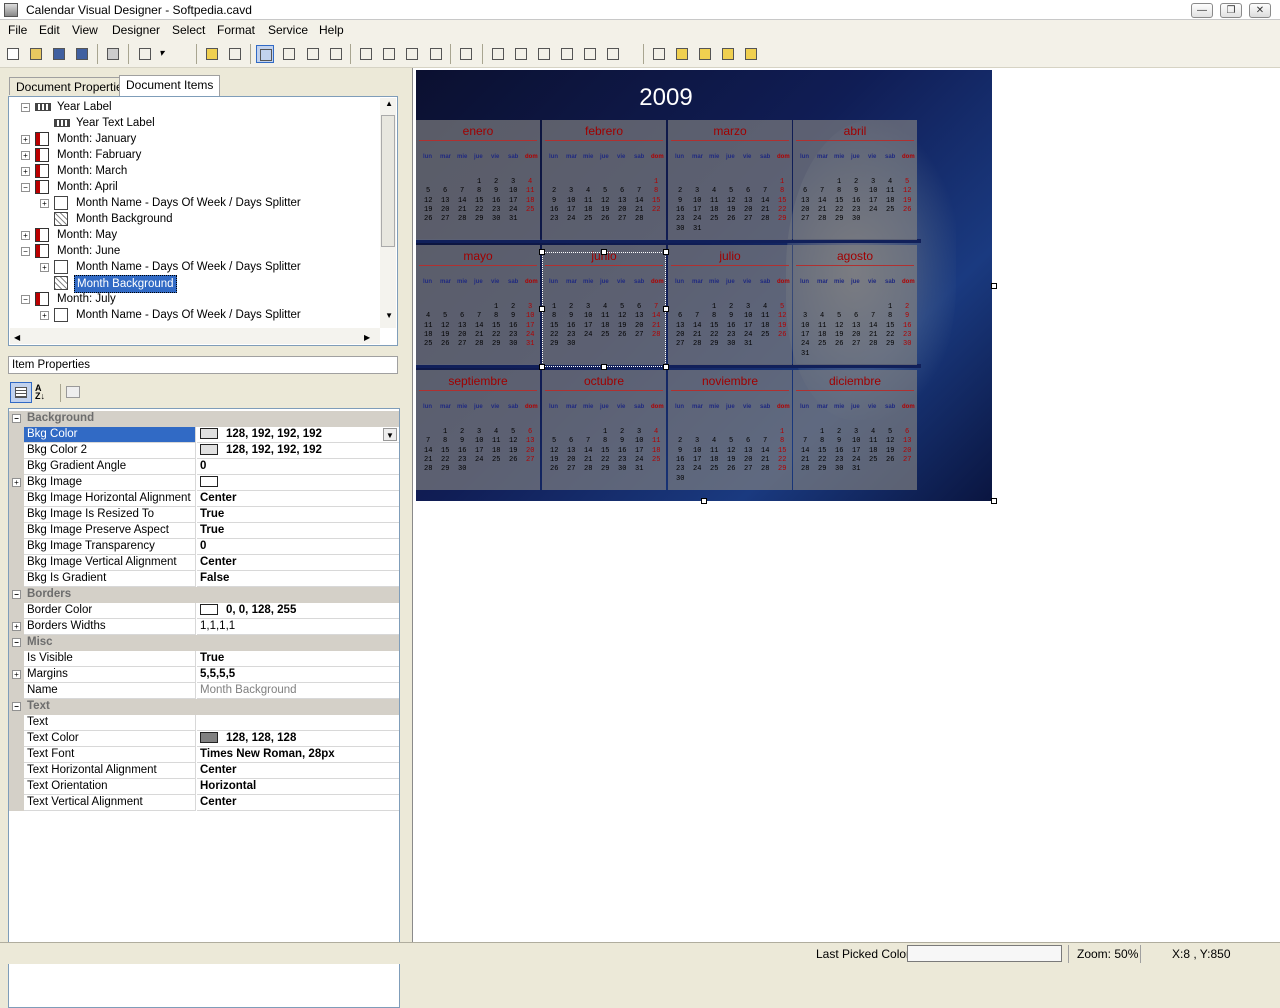  What do you see at coordinates (204, 691) in the screenshot?
I see `property-row: Name Month Background` at bounding box center [204, 691].